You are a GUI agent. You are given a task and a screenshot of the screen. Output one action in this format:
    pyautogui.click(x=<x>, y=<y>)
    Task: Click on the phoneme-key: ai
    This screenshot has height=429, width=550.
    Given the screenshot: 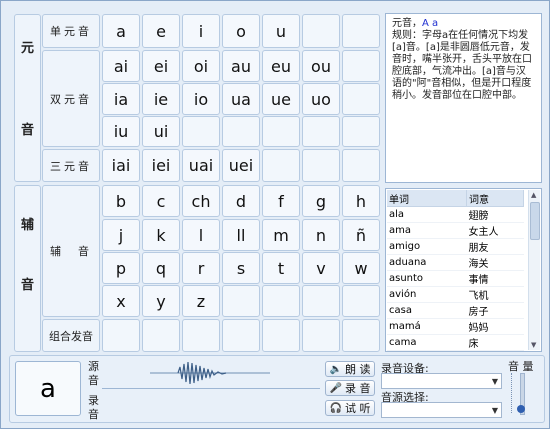 What is the action you would take?
    pyautogui.click(x=121, y=66)
    